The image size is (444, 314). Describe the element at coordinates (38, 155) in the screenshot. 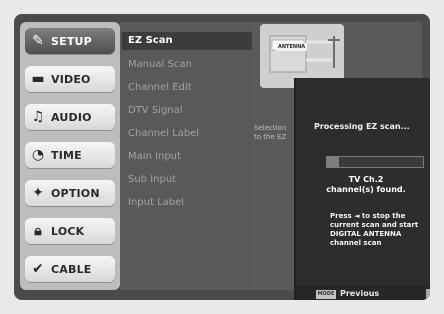

I see `clock-icon: ◔` at that location.